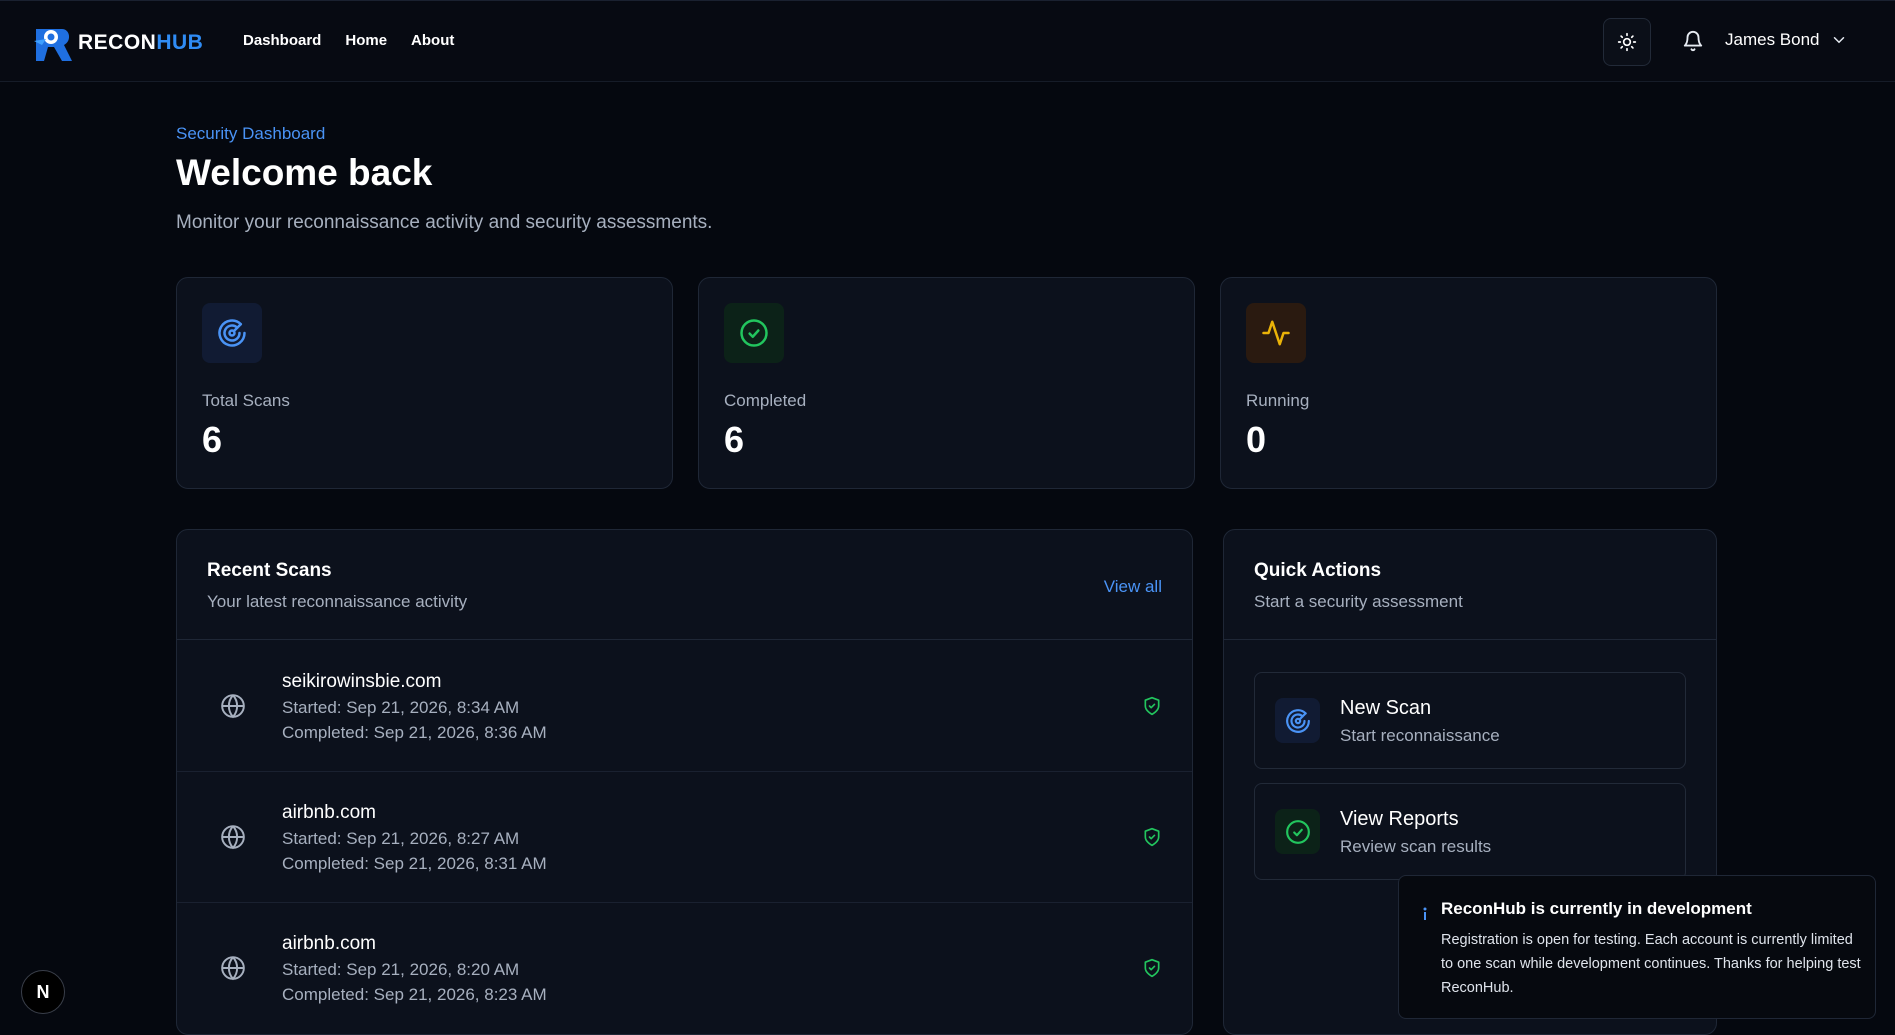 The width and height of the screenshot is (1895, 1035). What do you see at coordinates (414, 732) in the screenshot?
I see `scan-completed: Completed: Sep 21, 2026, 8:36 AM` at bounding box center [414, 732].